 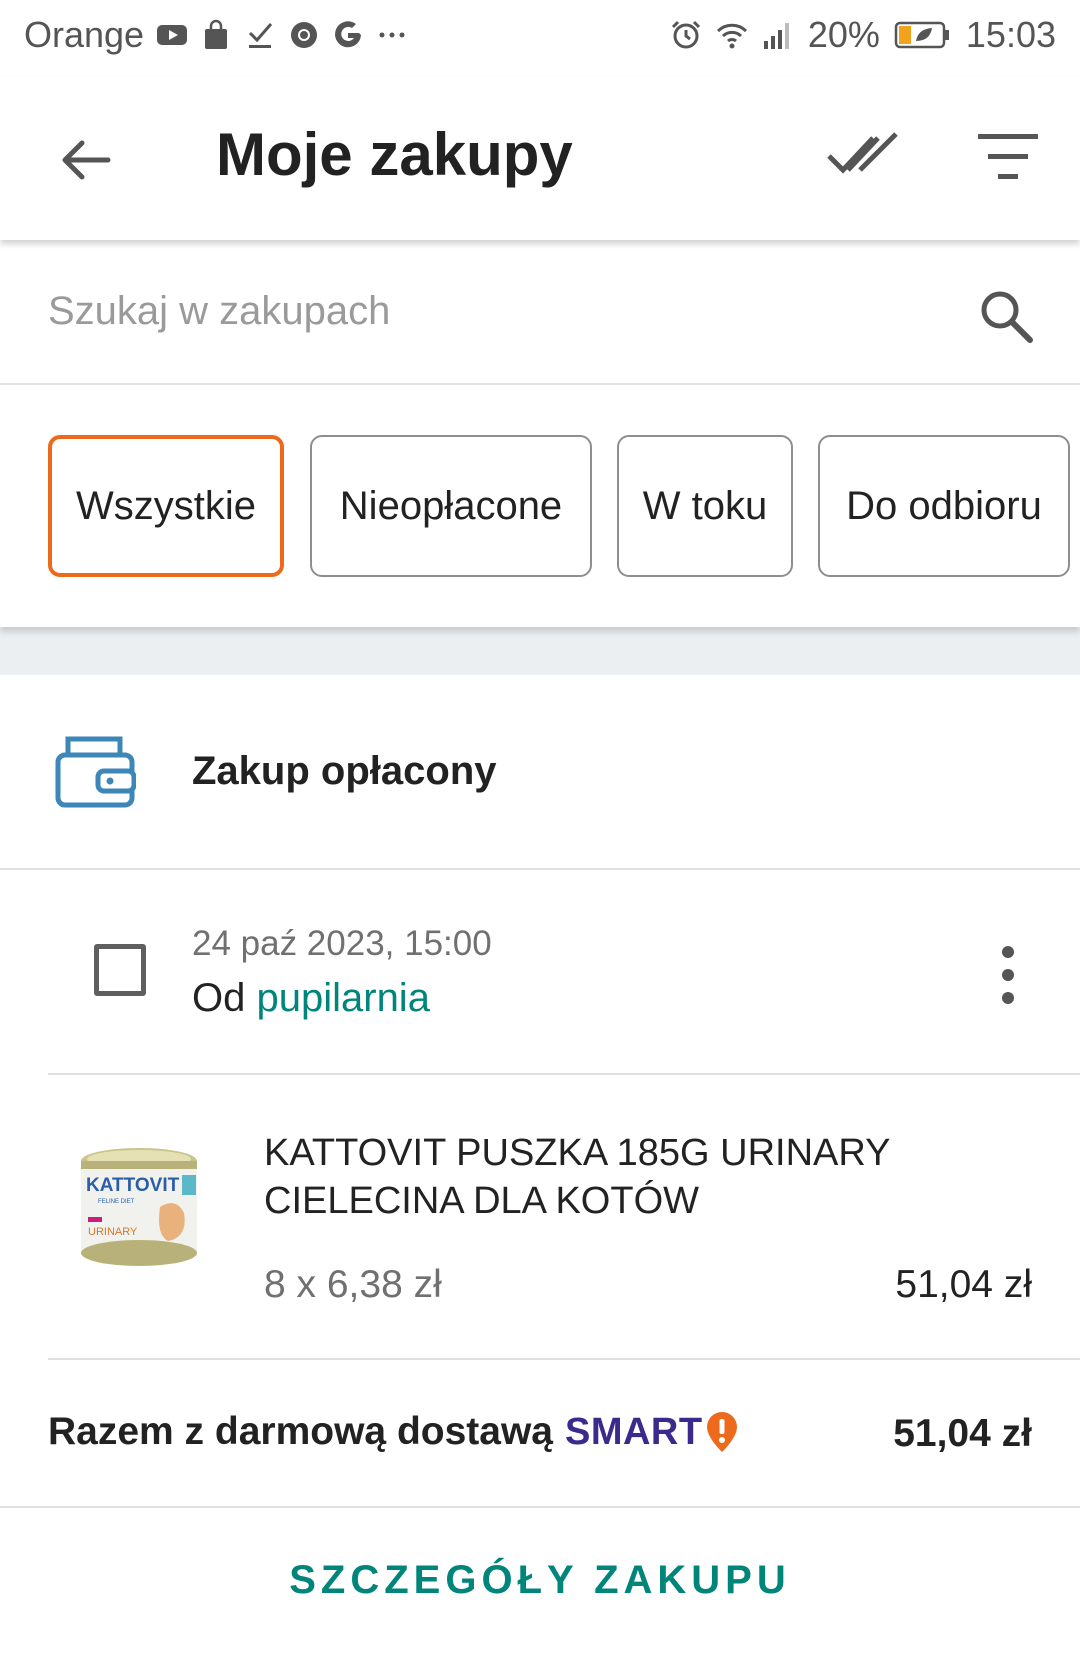 I want to click on status-bar-left: Orange, so click(x=216, y=35).